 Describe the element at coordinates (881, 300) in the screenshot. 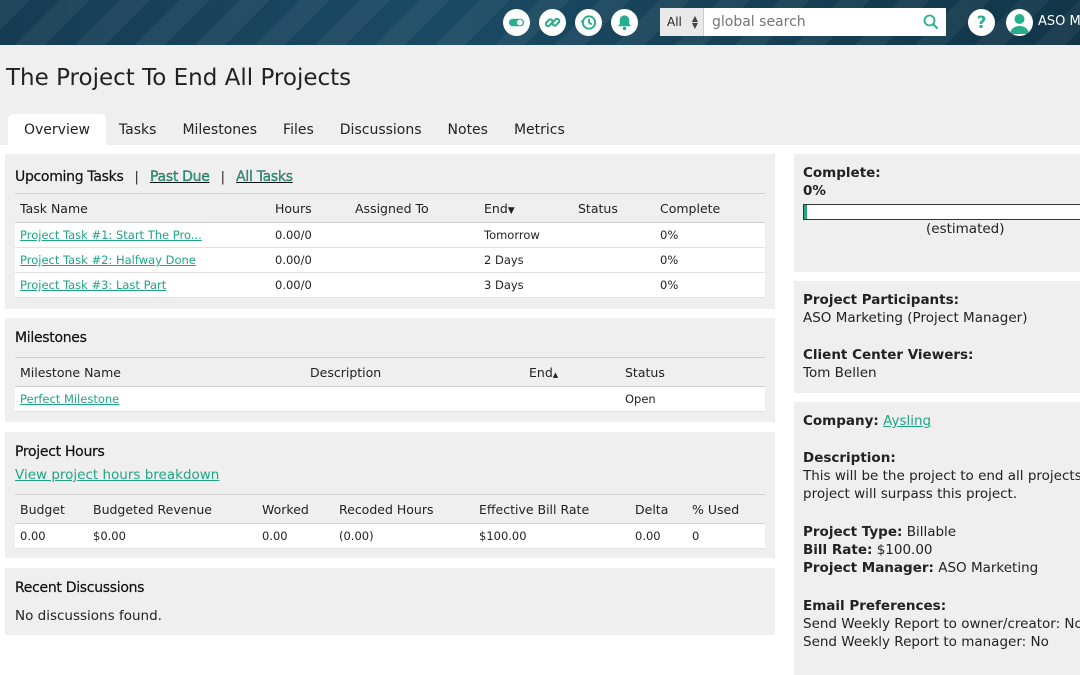

I see `participants-label: Project Participants:` at that location.